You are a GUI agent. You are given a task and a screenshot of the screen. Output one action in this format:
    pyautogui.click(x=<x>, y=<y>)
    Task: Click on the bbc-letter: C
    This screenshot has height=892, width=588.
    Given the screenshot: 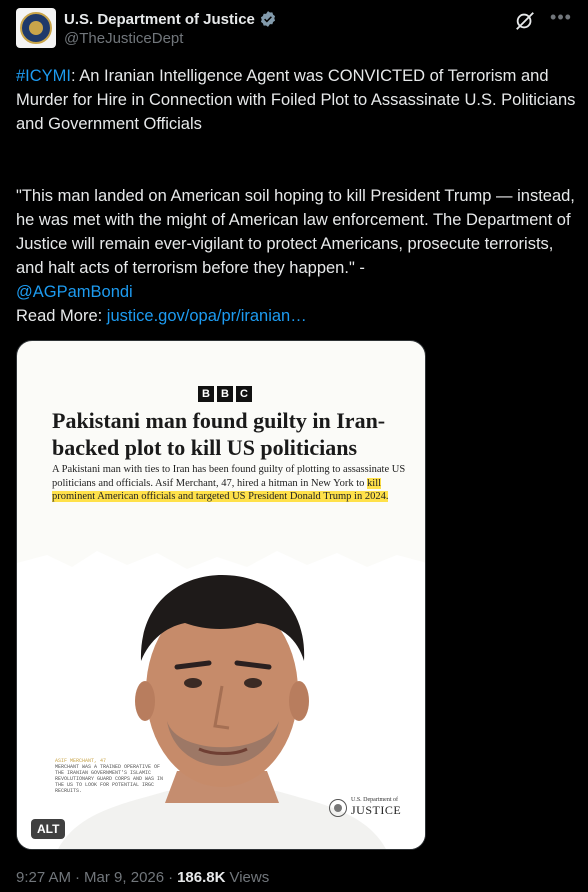 What is the action you would take?
    pyautogui.click(x=244, y=394)
    